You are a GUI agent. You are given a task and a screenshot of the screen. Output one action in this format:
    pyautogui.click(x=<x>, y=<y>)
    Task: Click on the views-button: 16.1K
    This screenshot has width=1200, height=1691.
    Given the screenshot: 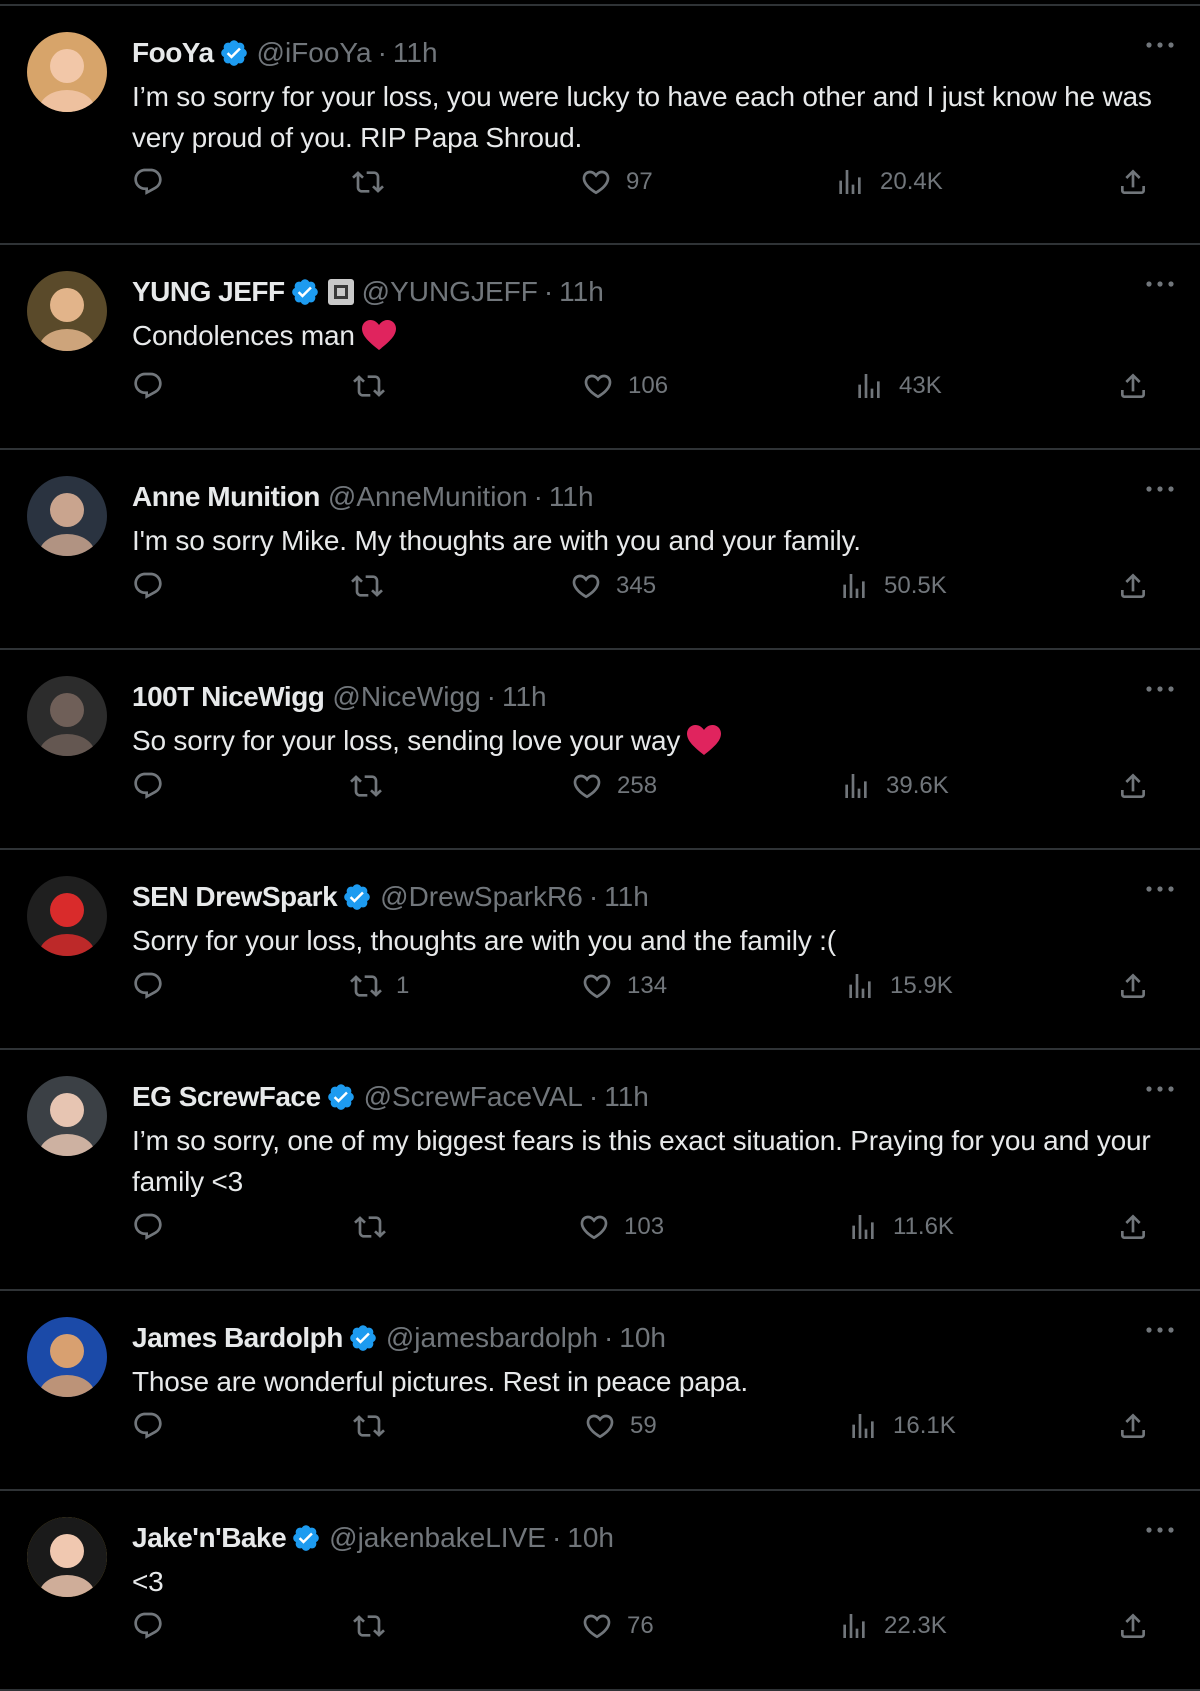 What is the action you would take?
    pyautogui.click(x=901, y=1426)
    